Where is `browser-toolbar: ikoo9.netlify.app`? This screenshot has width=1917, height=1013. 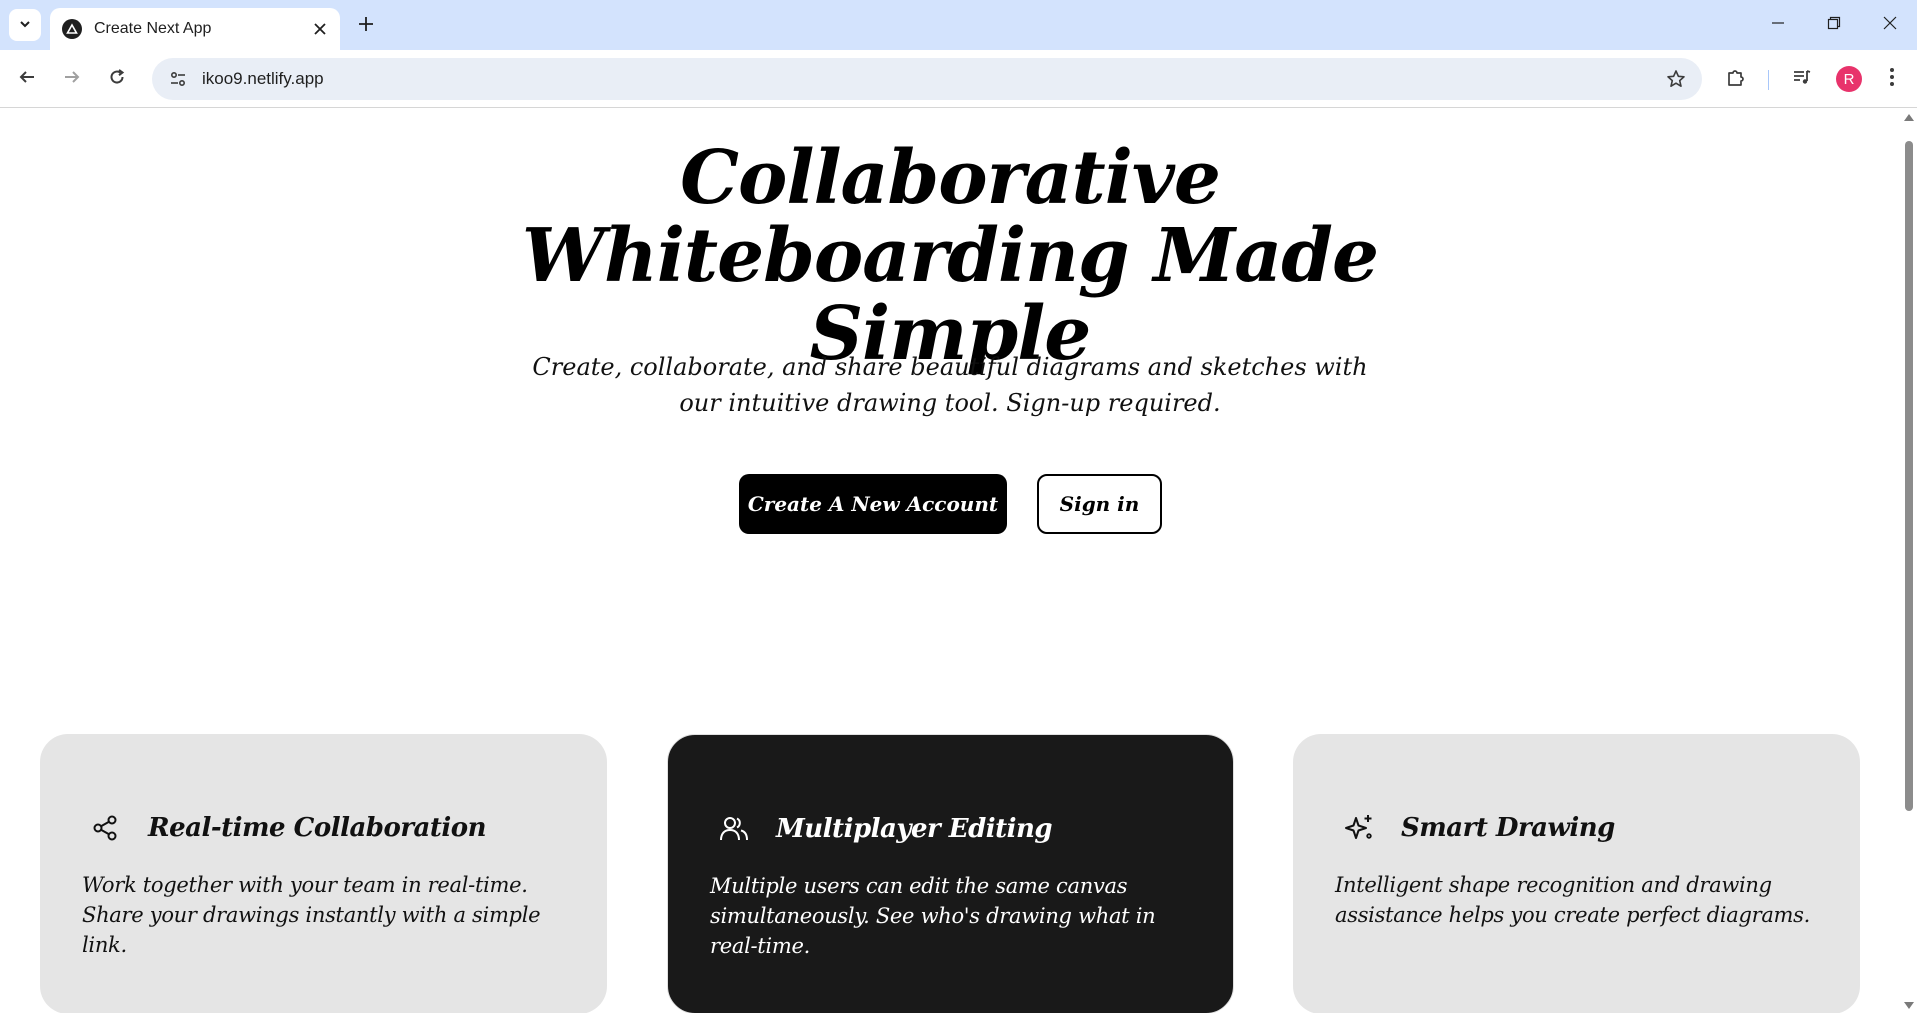 browser-toolbar: ikoo9.netlify.app is located at coordinates (958, 79).